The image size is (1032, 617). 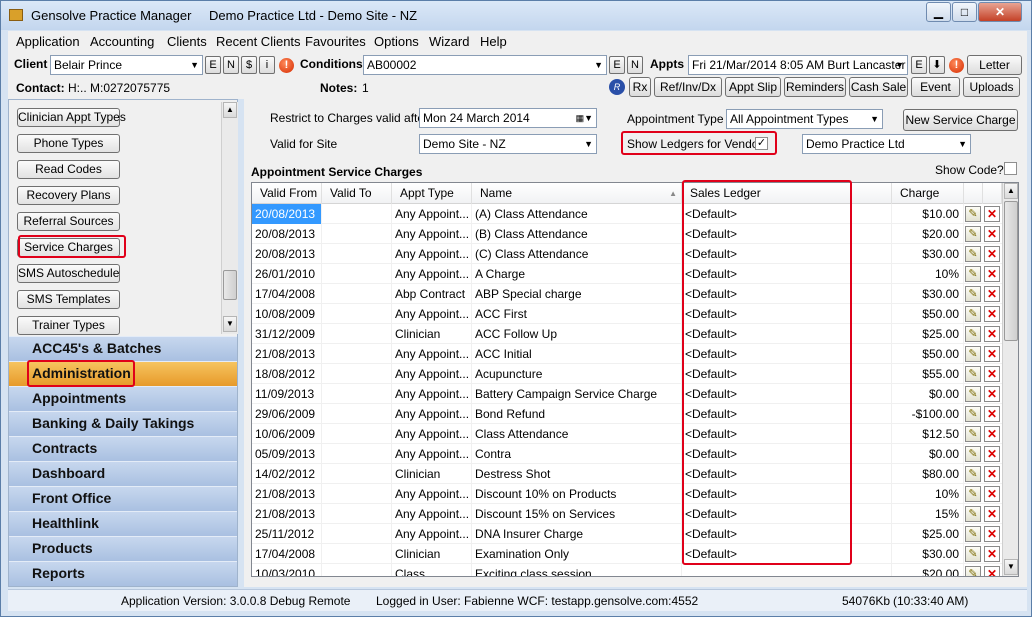 What do you see at coordinates (287, 434) in the screenshot?
I see `cell-valid-from: 10/06/2009` at bounding box center [287, 434].